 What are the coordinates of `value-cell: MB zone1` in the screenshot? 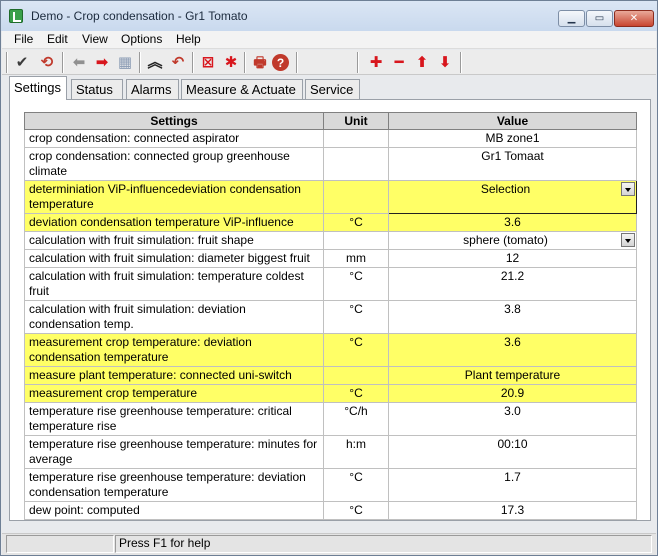 It's located at (512, 138).